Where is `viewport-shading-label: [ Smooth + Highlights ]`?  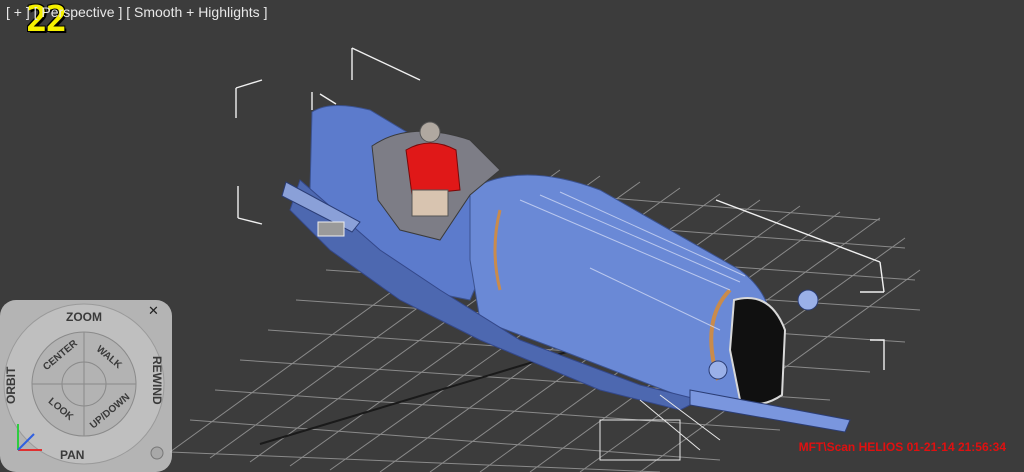
viewport-shading-label: [ Smooth + Highlights ] is located at coordinates (196, 12).